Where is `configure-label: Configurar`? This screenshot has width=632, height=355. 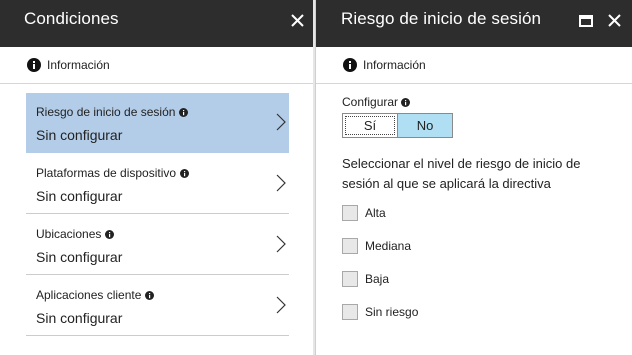
configure-label: Configurar is located at coordinates (376, 102).